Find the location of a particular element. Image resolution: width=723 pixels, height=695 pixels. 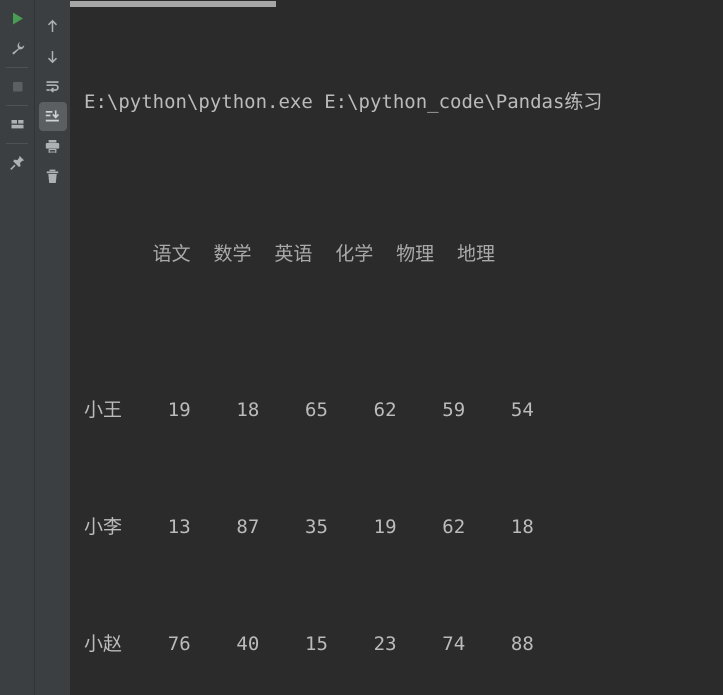

play-icon is located at coordinates (17, 18).